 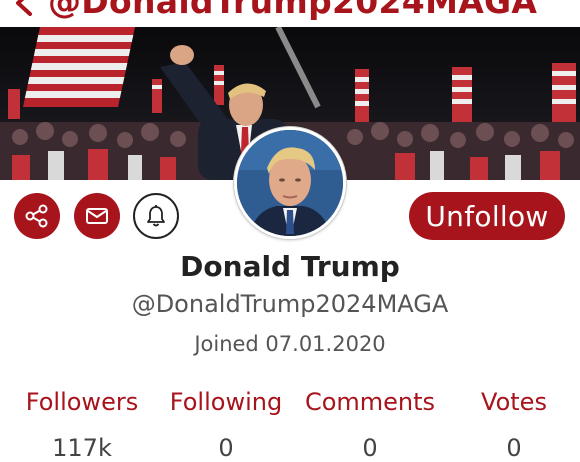 I want to click on stat-value-following: 0, so click(x=226, y=448).